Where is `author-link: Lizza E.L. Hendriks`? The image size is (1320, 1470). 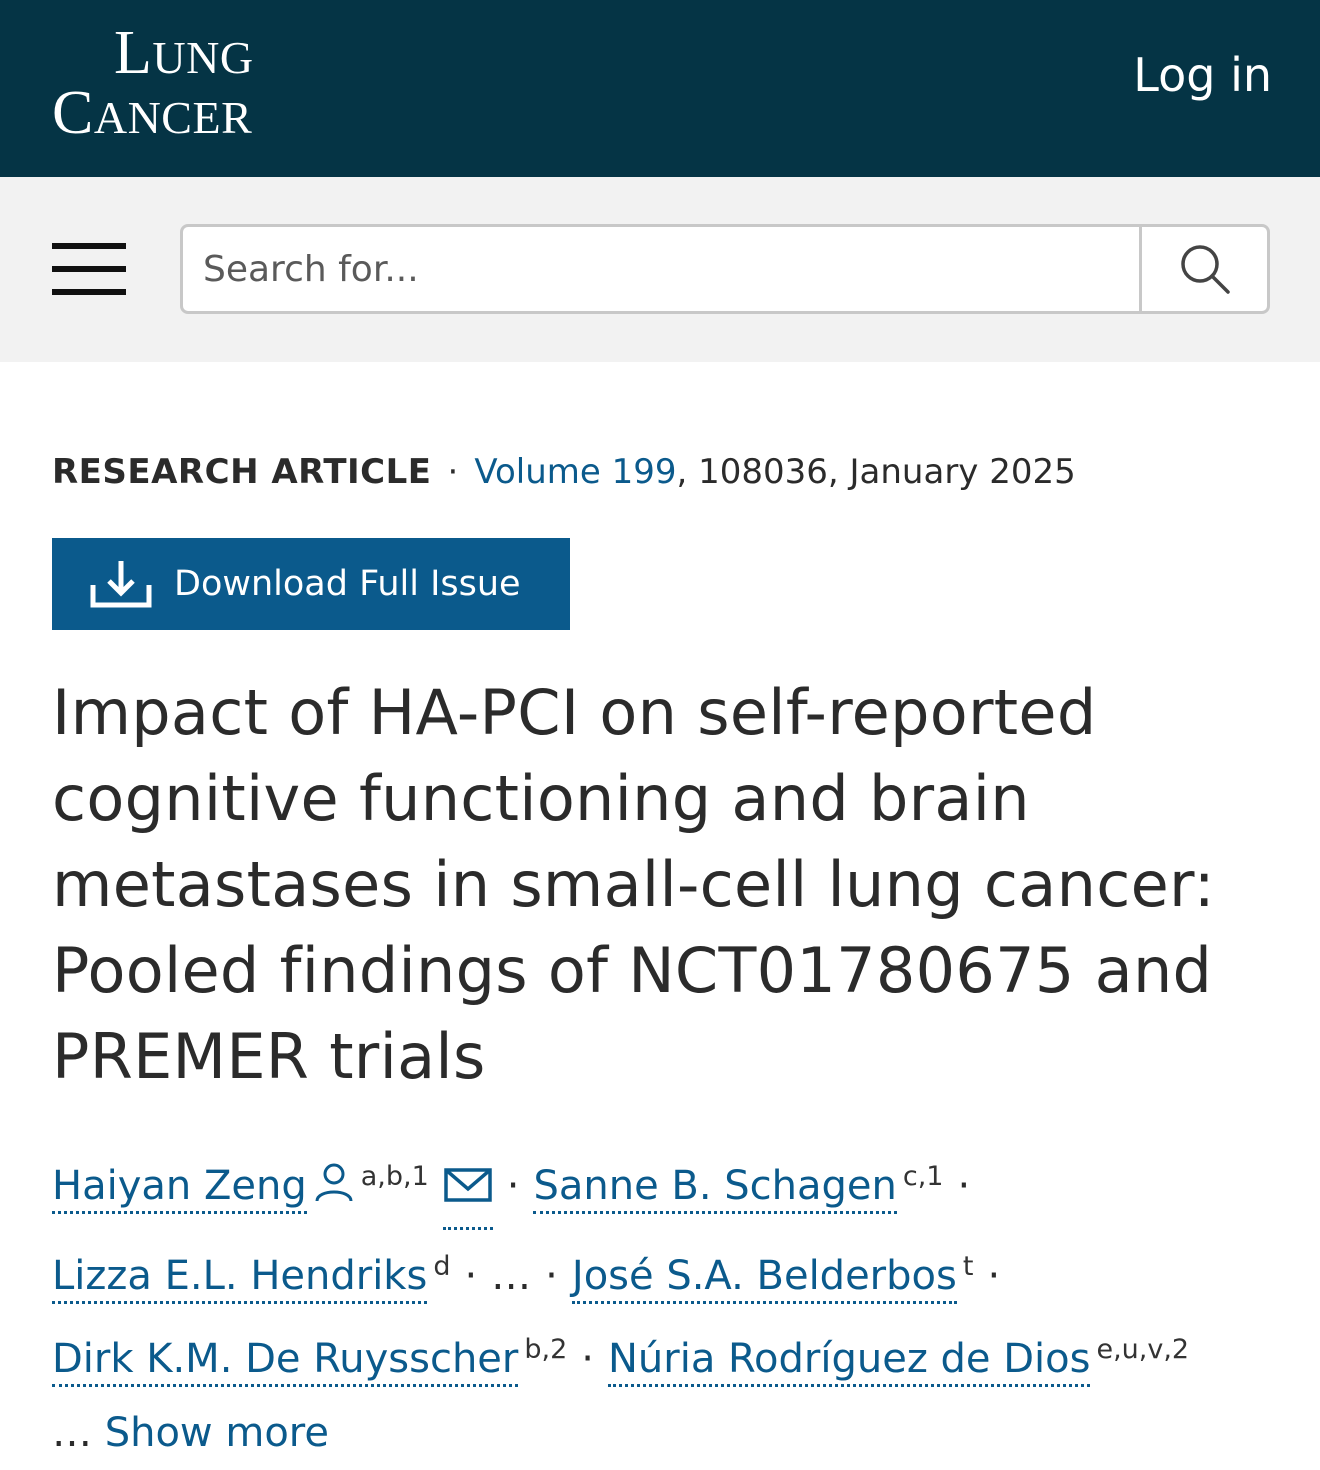
author-link: Lizza E.L. Hendriks is located at coordinates (240, 1278).